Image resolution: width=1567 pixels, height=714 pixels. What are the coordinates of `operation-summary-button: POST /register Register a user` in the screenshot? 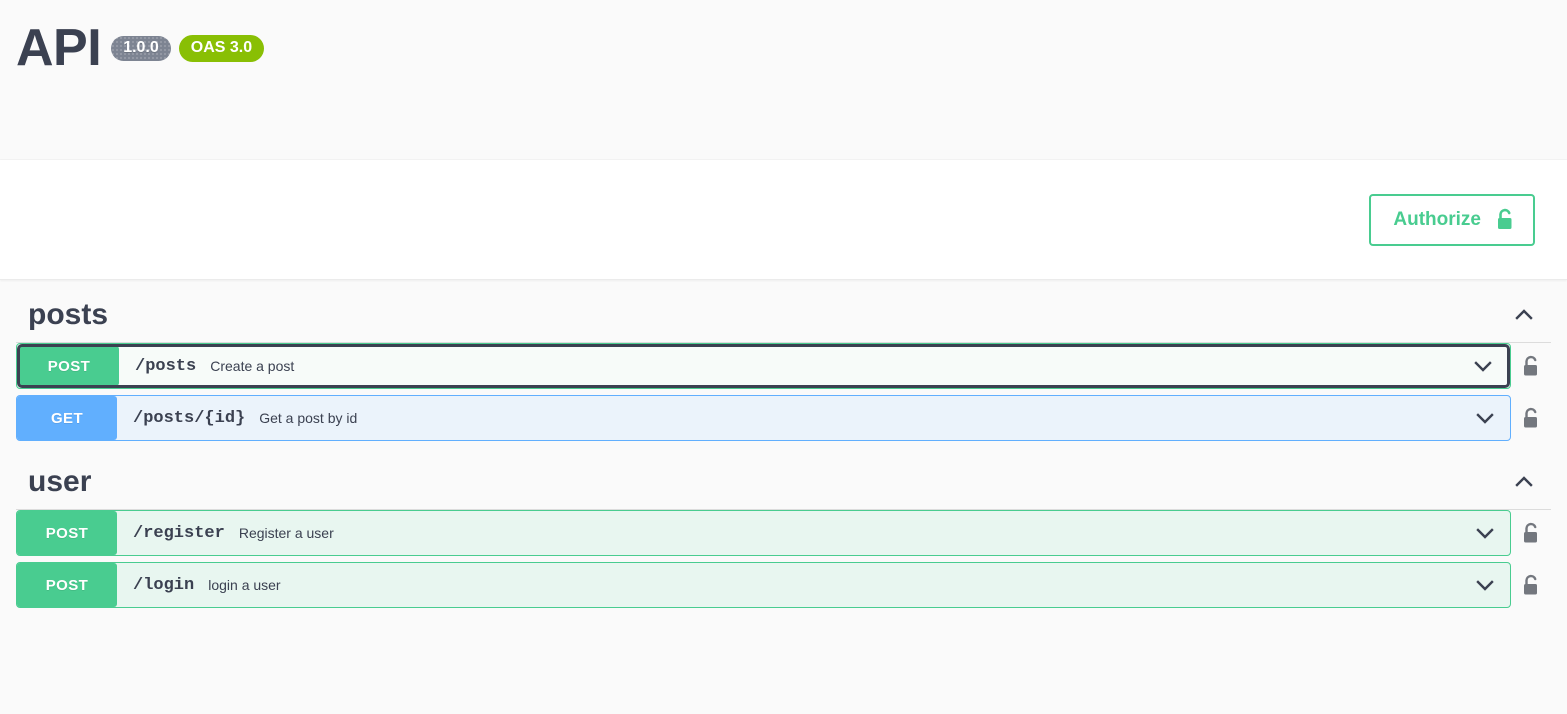 It's located at (763, 533).